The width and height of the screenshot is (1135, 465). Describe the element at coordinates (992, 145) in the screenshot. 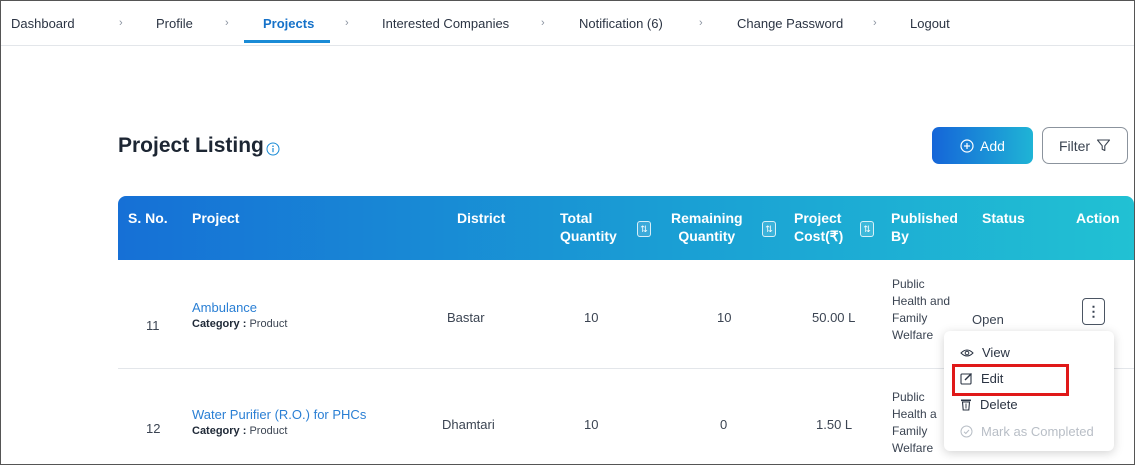

I see `add-button-label: Add` at that location.